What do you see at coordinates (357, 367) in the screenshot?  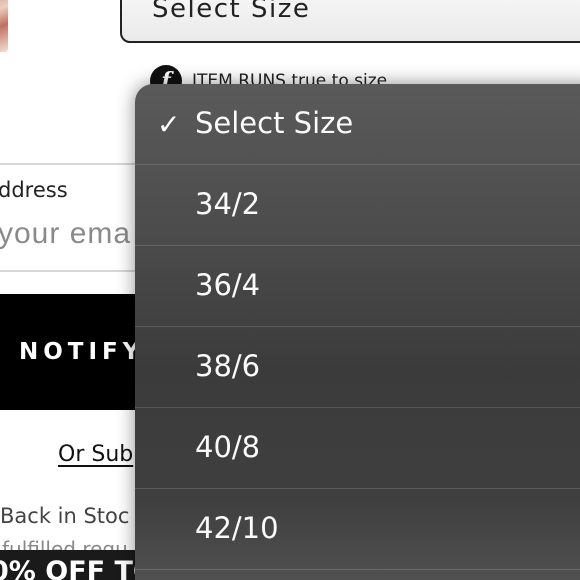 I see `size-option-38-6: 38/6` at bounding box center [357, 367].